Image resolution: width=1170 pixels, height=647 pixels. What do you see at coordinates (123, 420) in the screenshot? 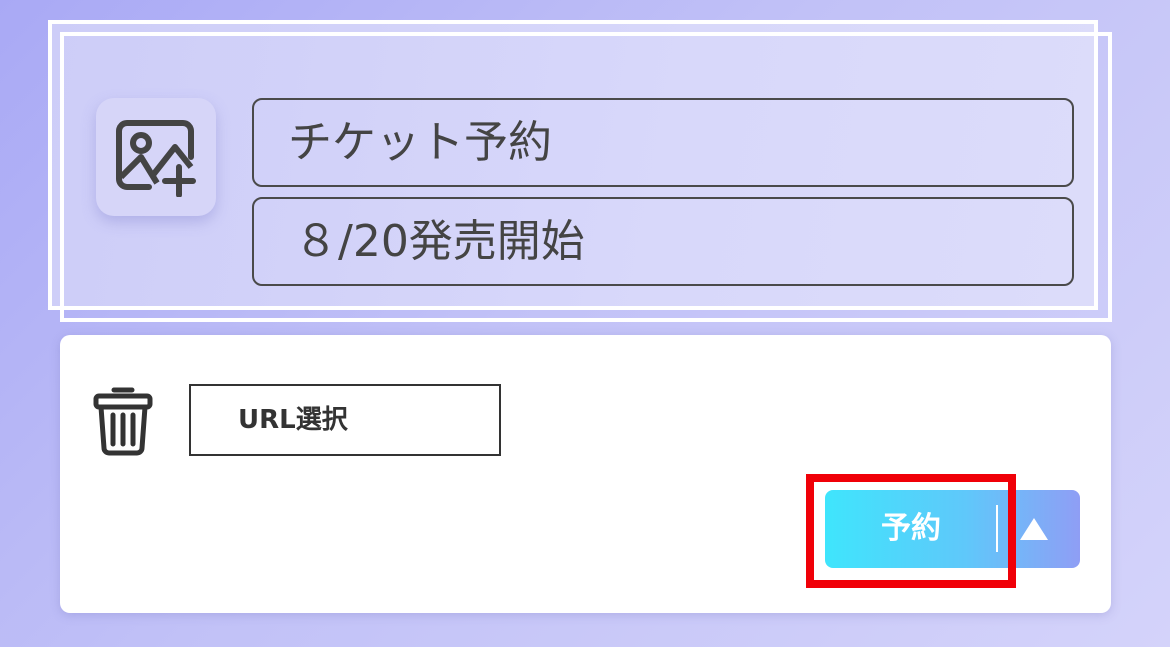
I see `trash-icon` at bounding box center [123, 420].